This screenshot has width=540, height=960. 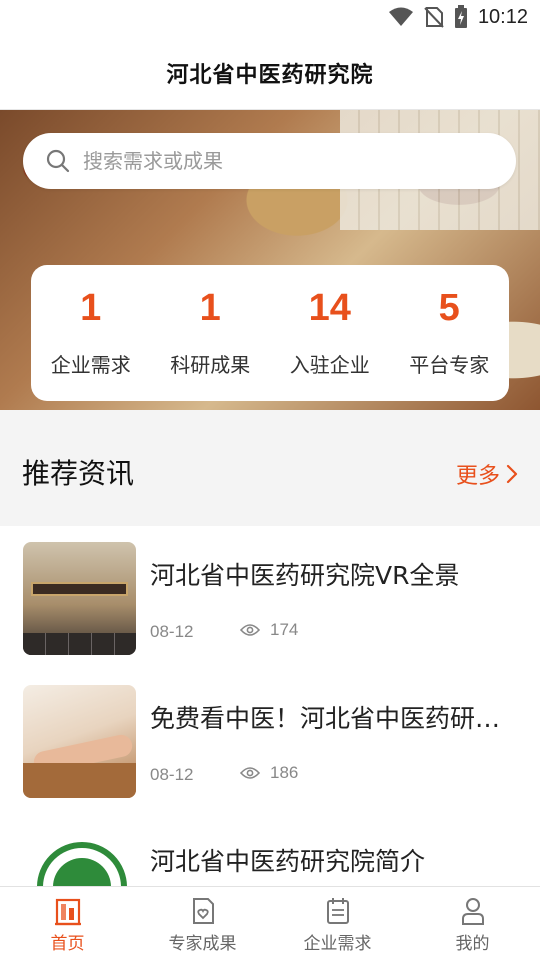 What do you see at coordinates (434, 17) in the screenshot?
I see `no-sim-icon` at bounding box center [434, 17].